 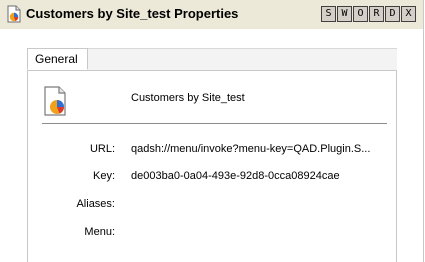 I want to click on title-button-s: S, so click(x=328, y=14).